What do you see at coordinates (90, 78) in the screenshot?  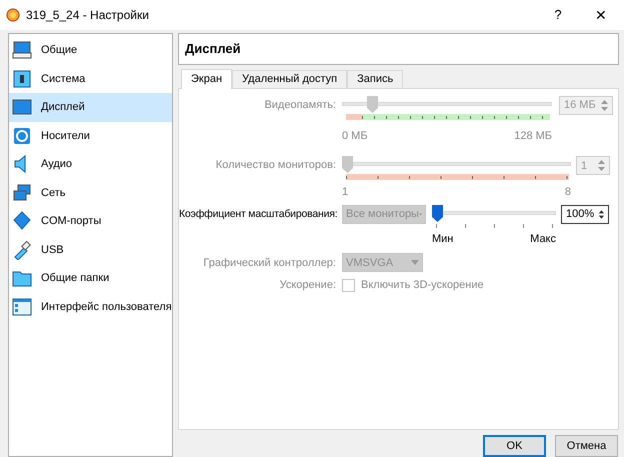 I see `sidebar-item: Система` at bounding box center [90, 78].